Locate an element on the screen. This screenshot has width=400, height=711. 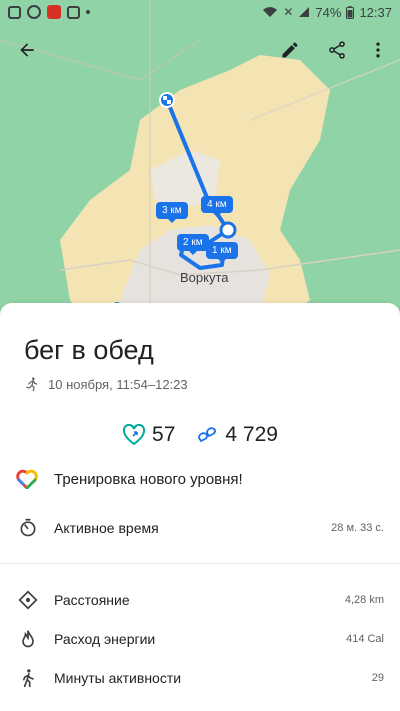
city-label: Воркута is located at coordinates (204, 277).